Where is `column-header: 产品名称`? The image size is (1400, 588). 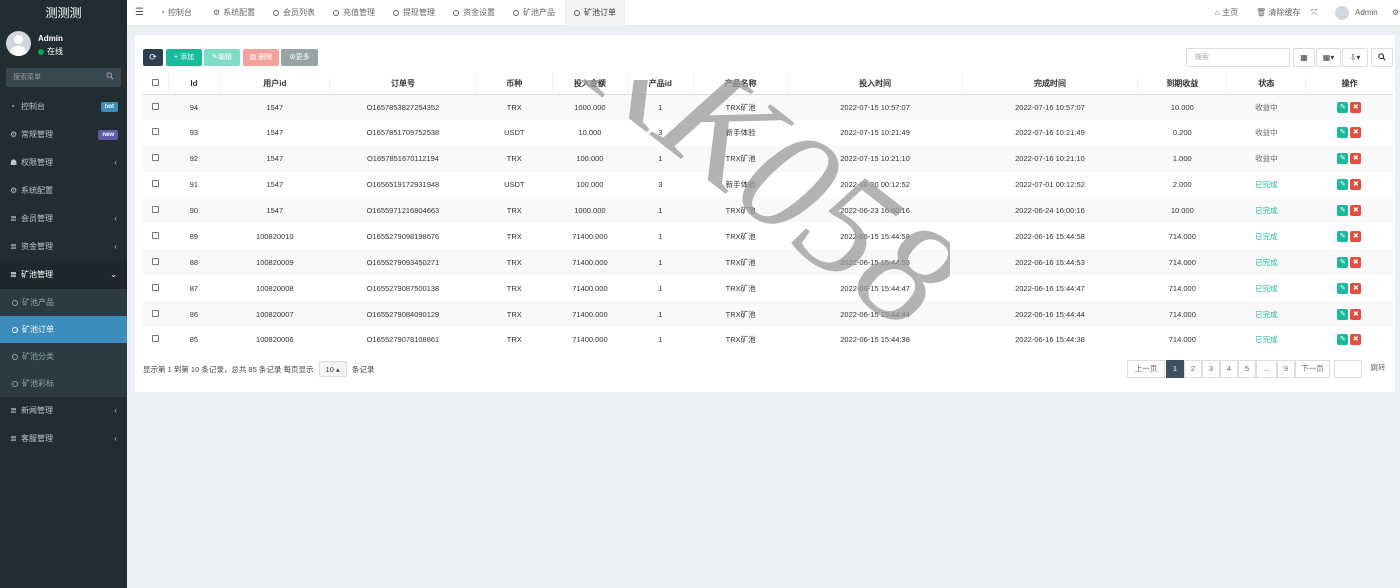 column-header: 产品名称 is located at coordinates (740, 84).